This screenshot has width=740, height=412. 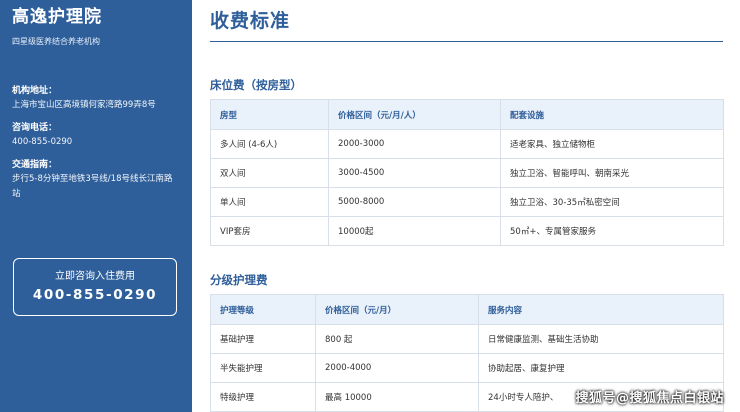 What do you see at coordinates (269, 114) in the screenshot?
I see `column-header: 房型` at bounding box center [269, 114].